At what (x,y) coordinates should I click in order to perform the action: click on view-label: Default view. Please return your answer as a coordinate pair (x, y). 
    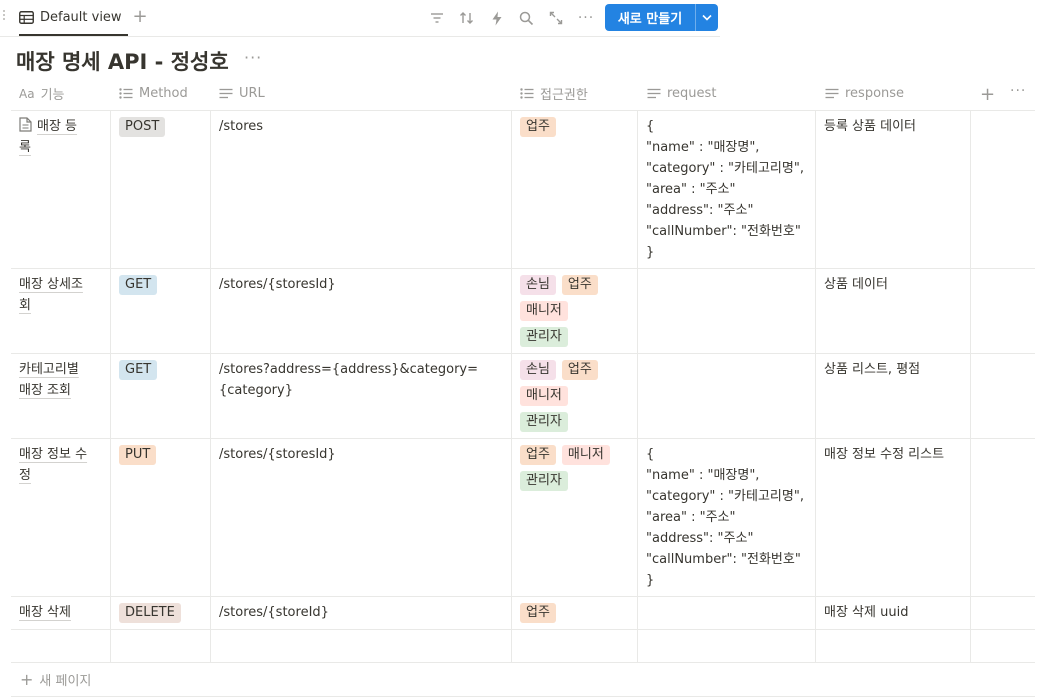
    Looking at the image, I should click on (81, 17).